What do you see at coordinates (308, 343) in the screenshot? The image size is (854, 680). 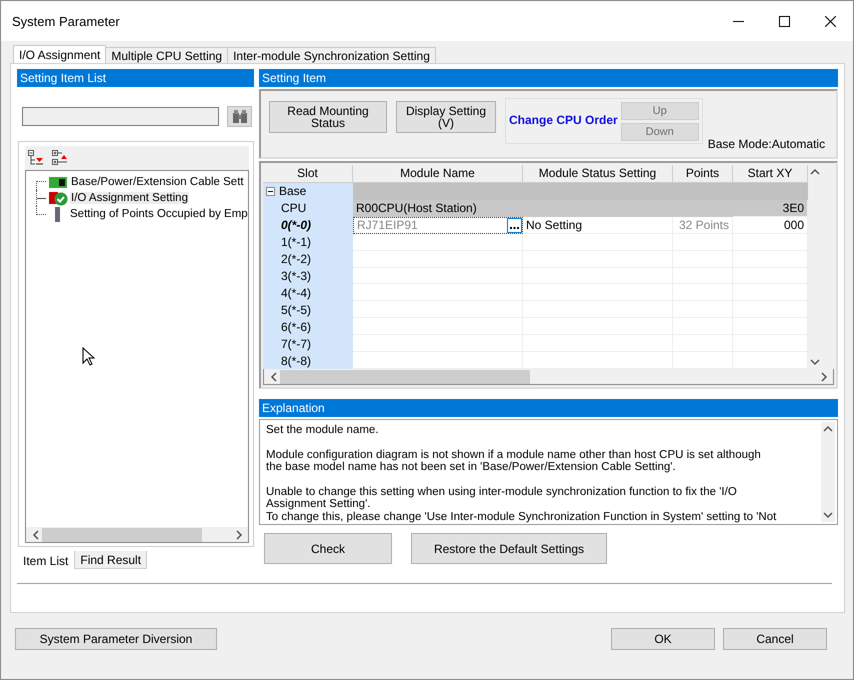 I see `slot-cell: 7(*-7)` at bounding box center [308, 343].